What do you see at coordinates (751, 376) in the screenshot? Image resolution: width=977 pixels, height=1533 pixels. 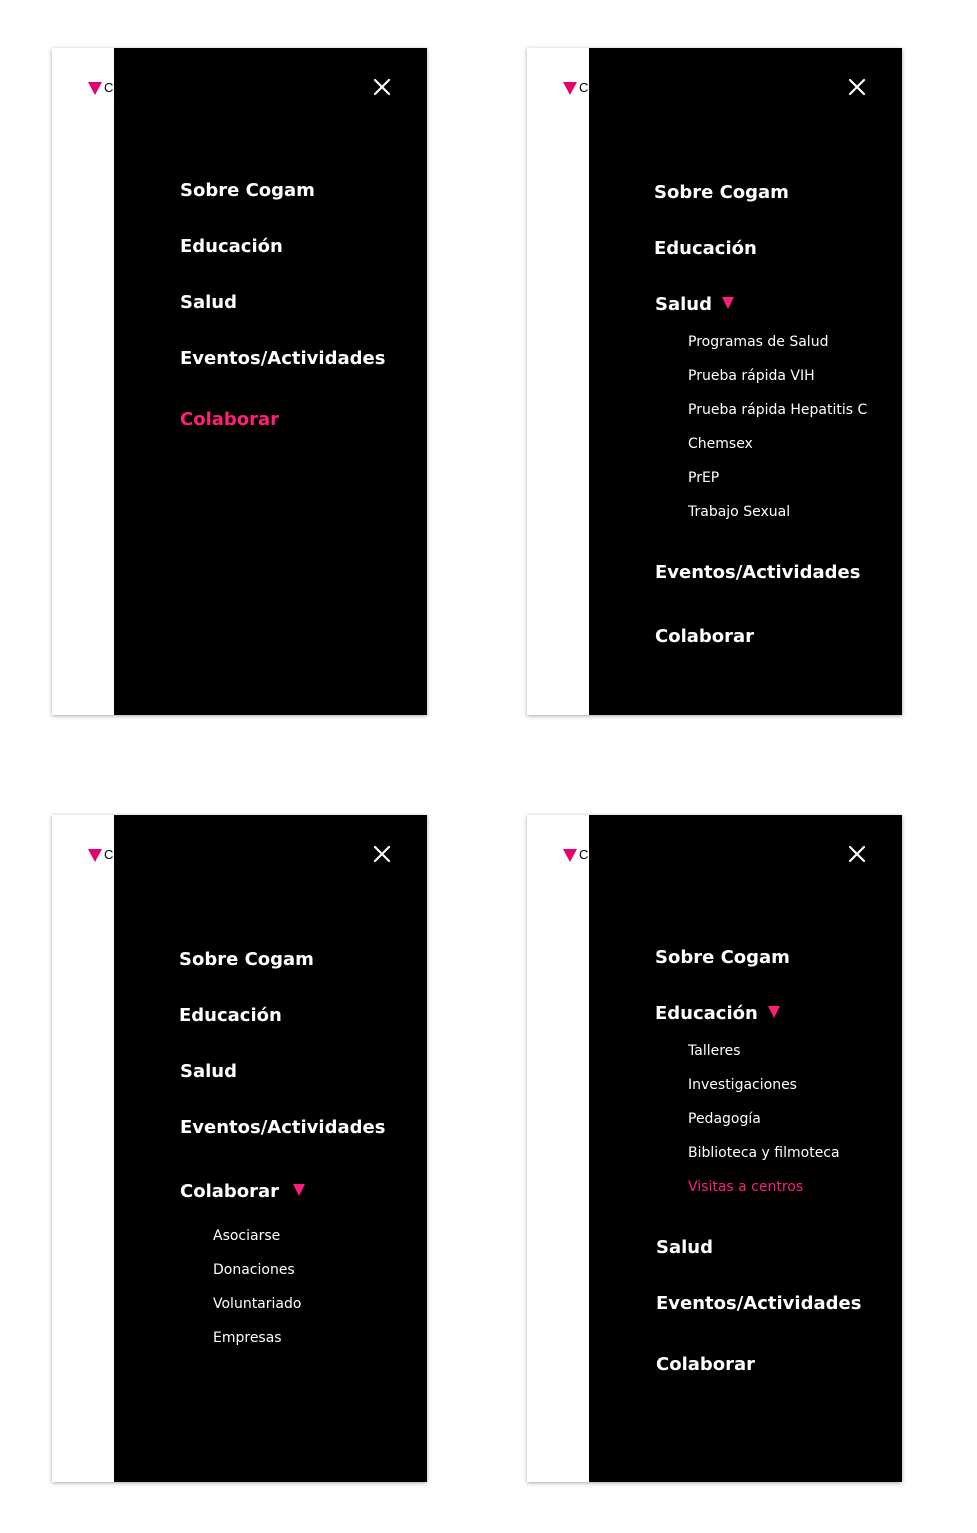 I see `submenu-item-prueba-vih: Prueba rápida VIH` at bounding box center [751, 376].